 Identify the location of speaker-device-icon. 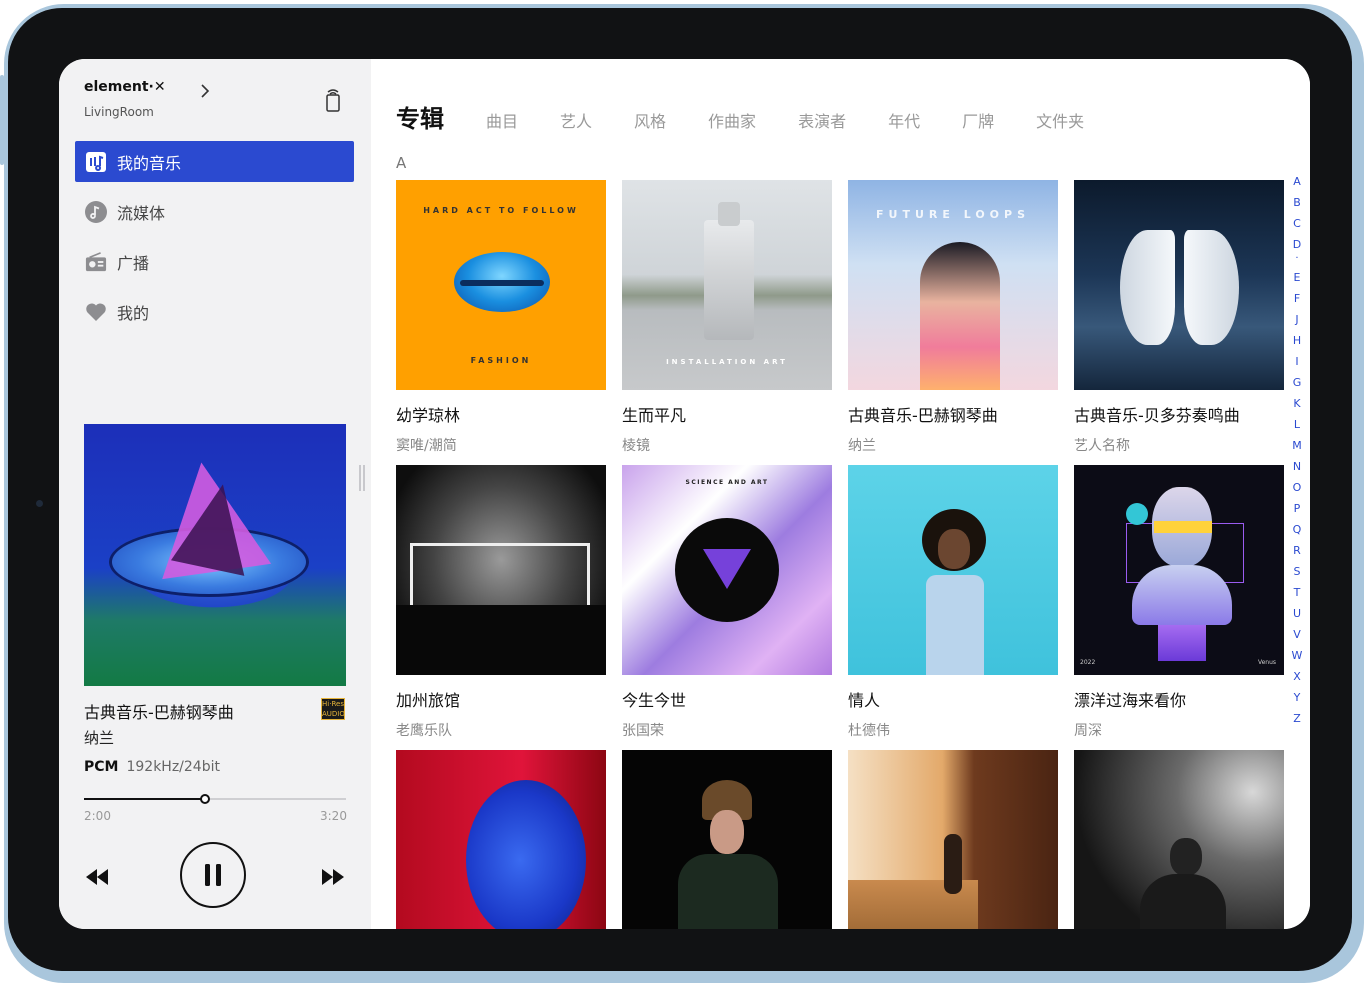
(333, 100).